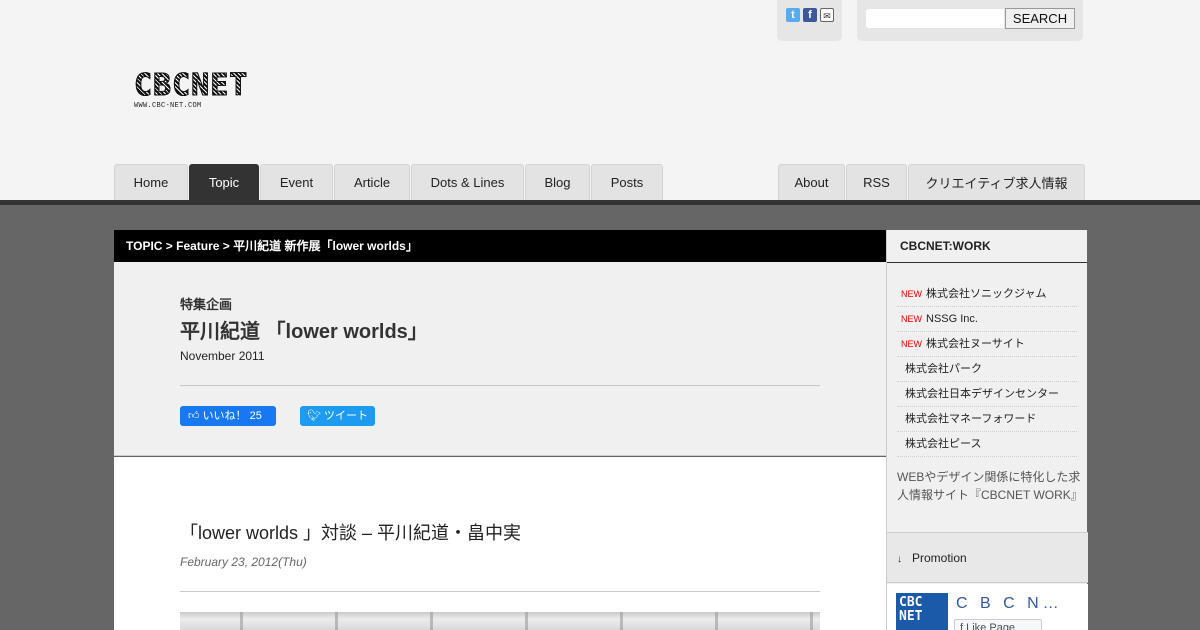 The image size is (1200, 630). Describe the element at coordinates (1040, 18) in the screenshot. I see `search-button: SEARCH` at that location.